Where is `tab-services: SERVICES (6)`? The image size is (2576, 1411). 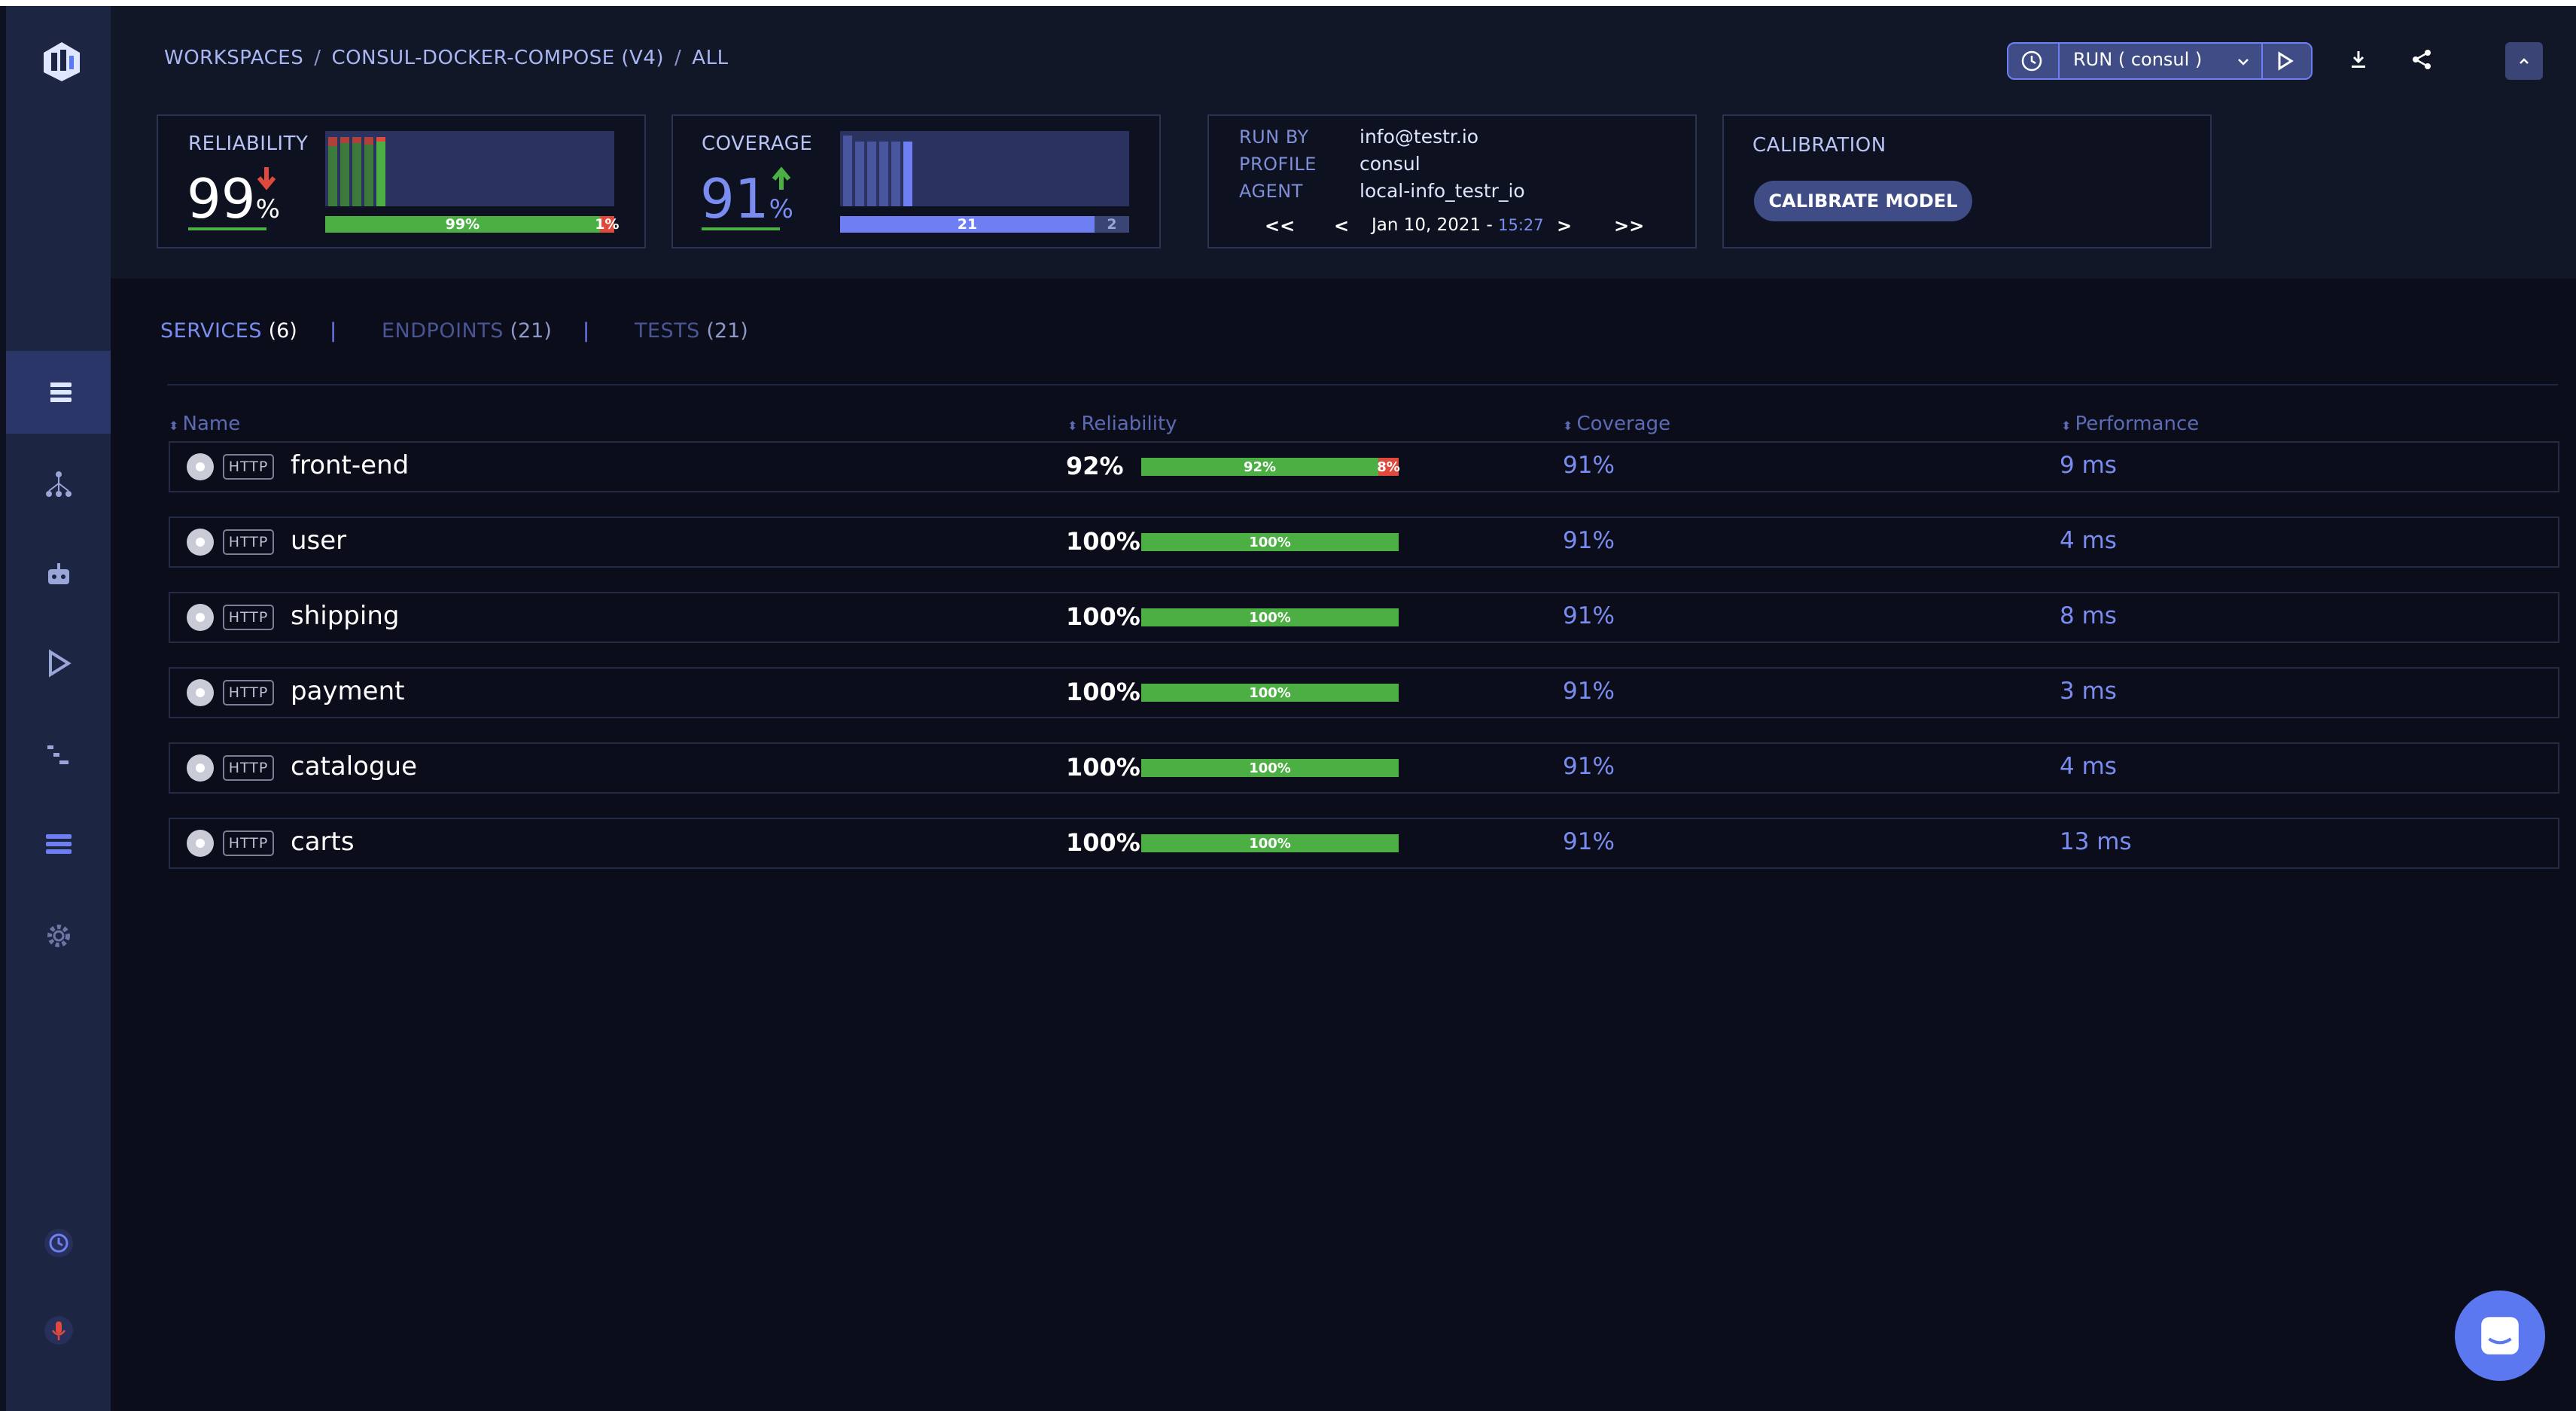 tab-services: SERVICES (6) is located at coordinates (229, 331).